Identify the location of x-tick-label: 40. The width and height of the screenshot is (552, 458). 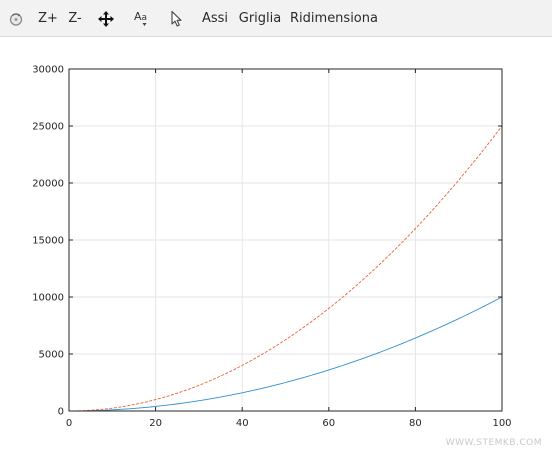
(242, 423).